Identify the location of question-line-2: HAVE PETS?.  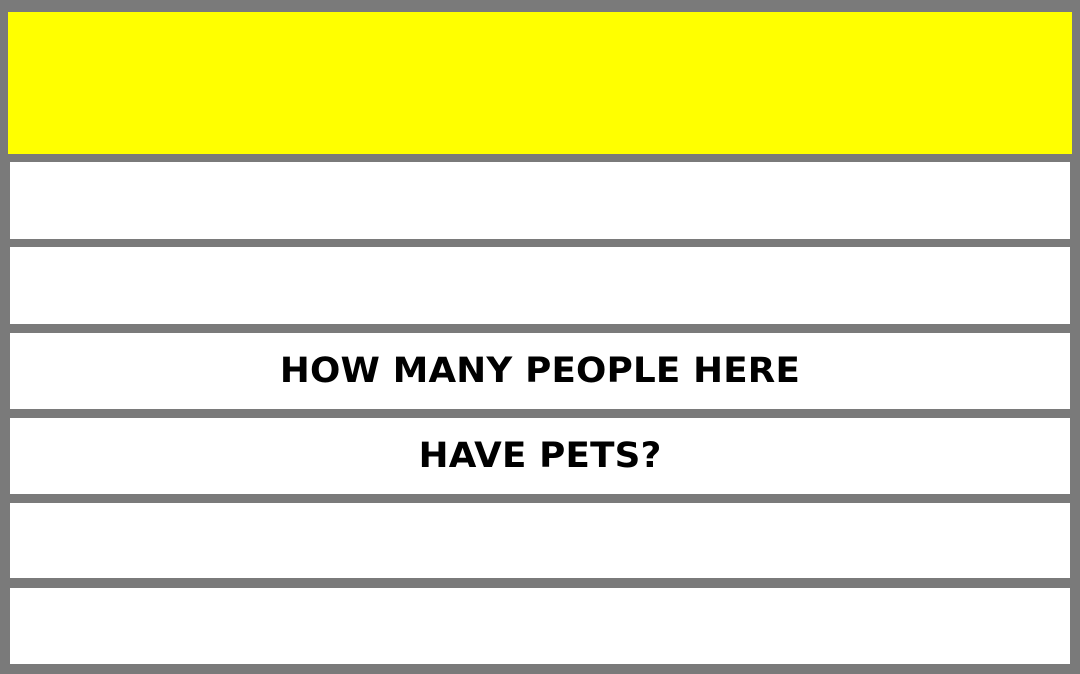
(540, 456).